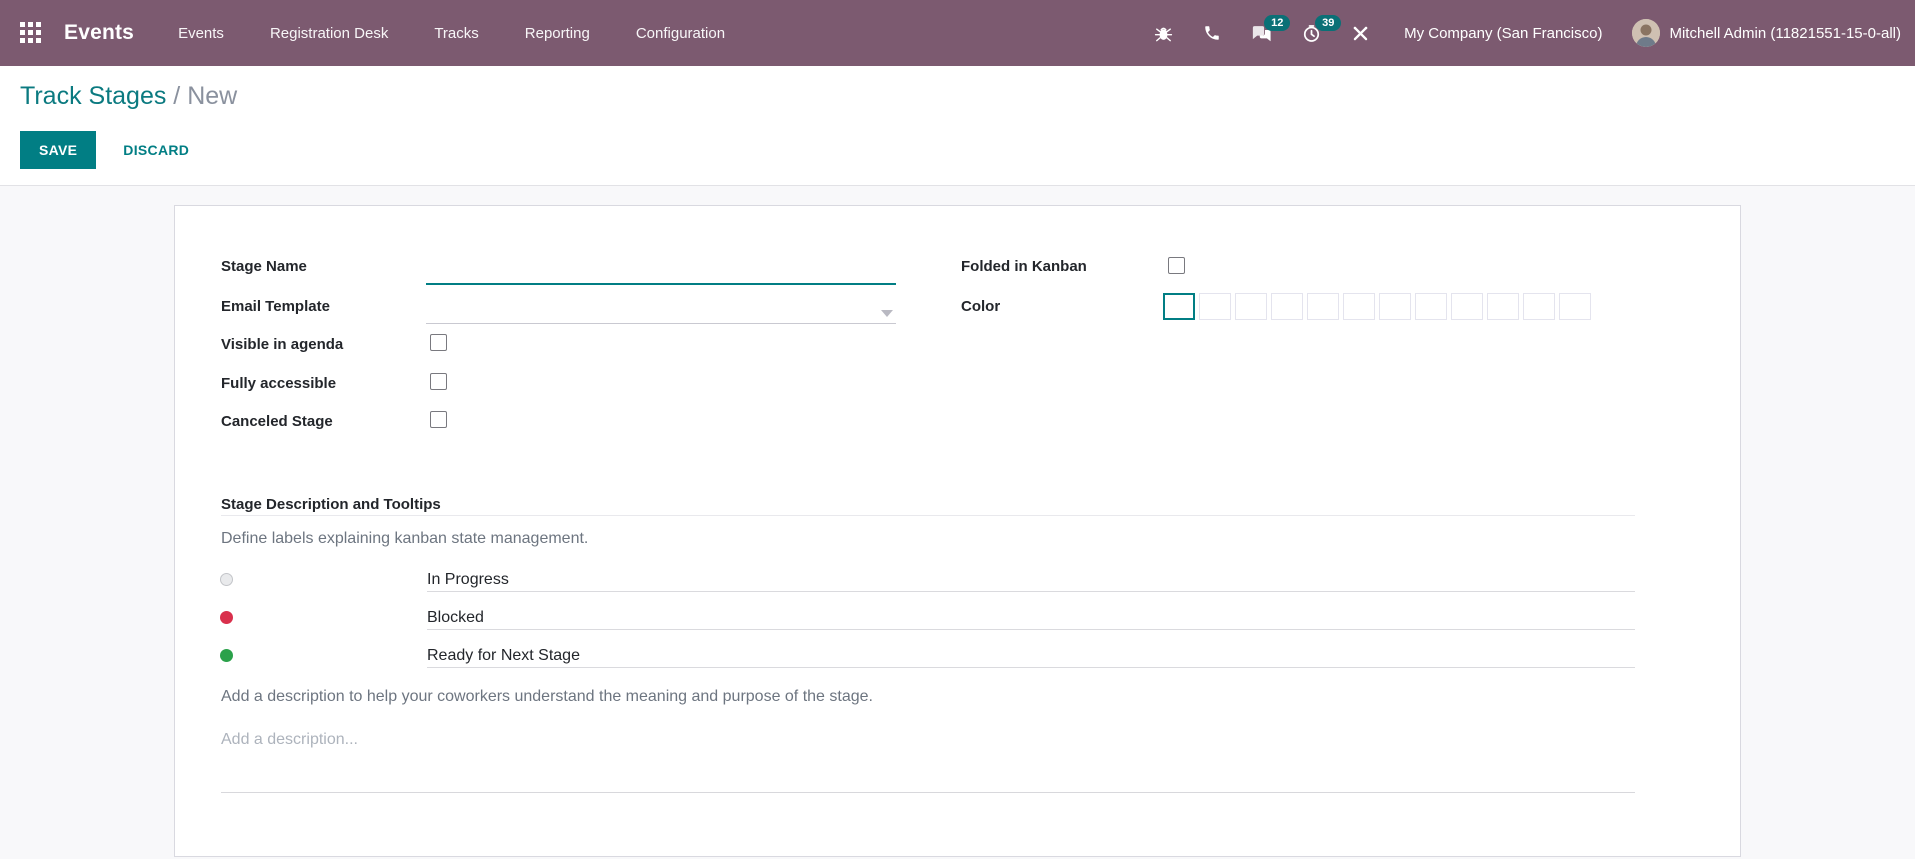 The image size is (1915, 859). Describe the element at coordinates (212, 96) in the screenshot. I see `breadcrumb-new: New` at that location.